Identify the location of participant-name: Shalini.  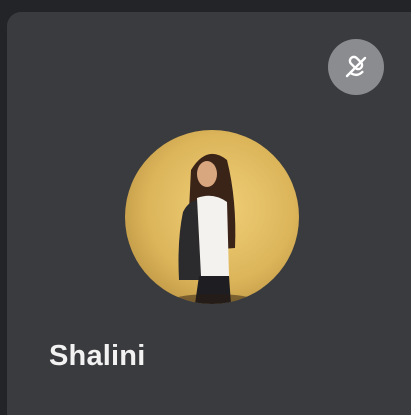
(97, 356).